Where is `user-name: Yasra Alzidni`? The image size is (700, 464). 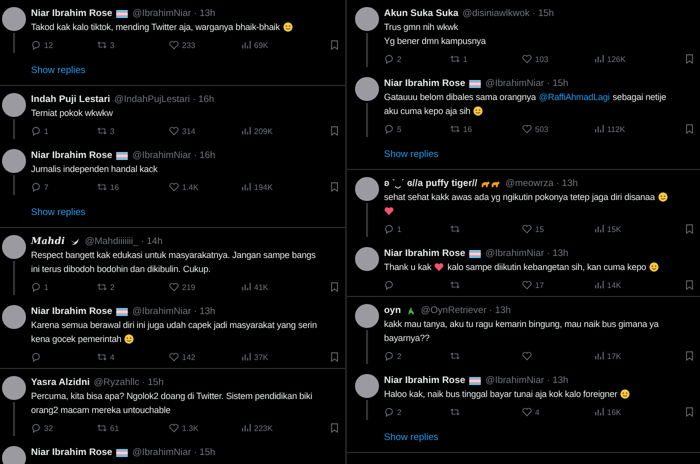 user-name: Yasra Alzidni is located at coordinates (60, 382).